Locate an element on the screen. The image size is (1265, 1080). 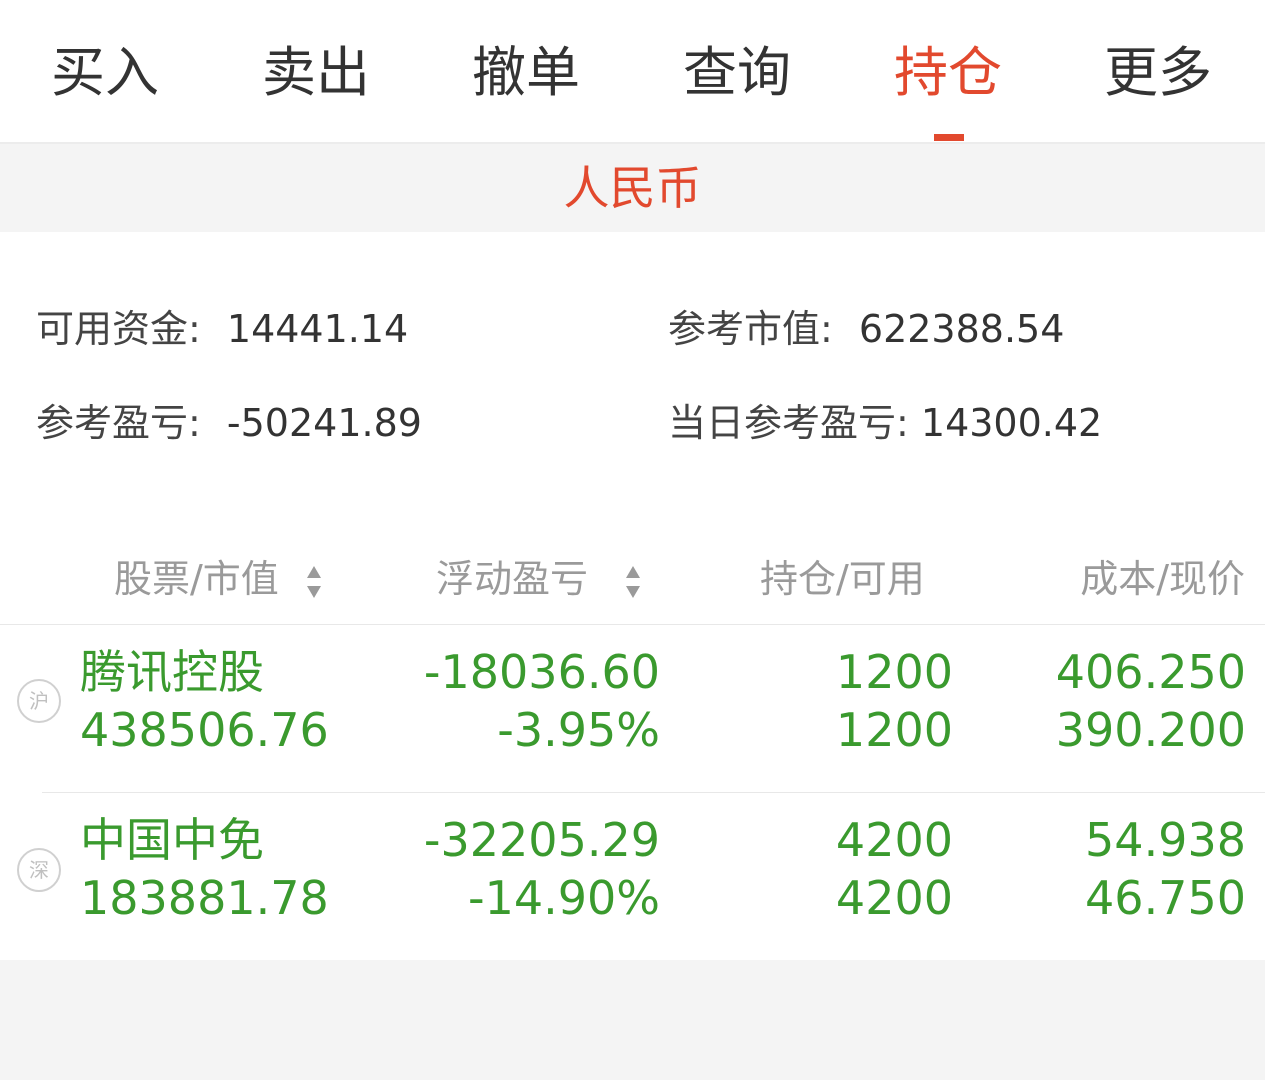
stock-name: 腾讯控股 is located at coordinates (172, 672).